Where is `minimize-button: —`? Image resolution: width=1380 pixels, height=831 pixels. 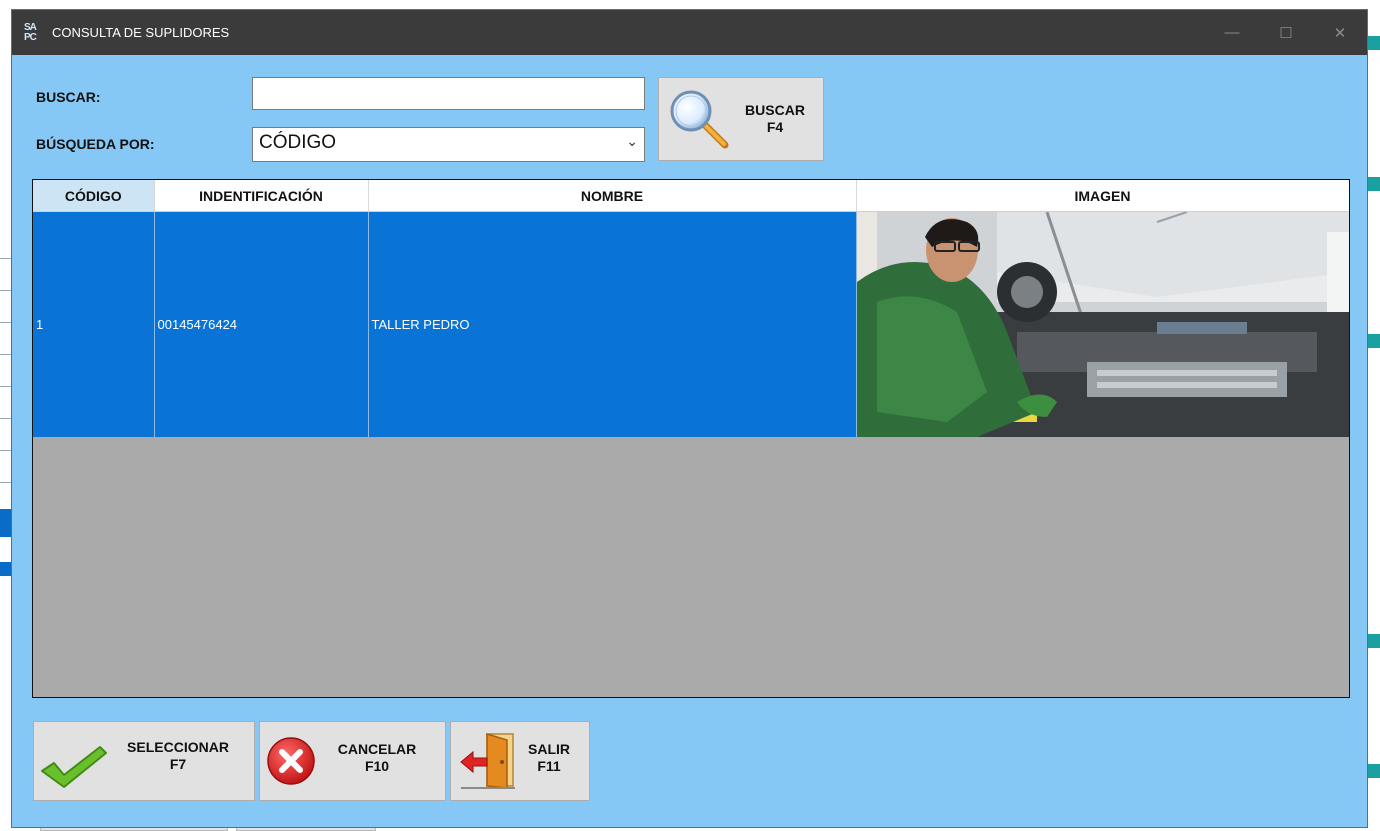 minimize-button: — is located at coordinates (1232, 32).